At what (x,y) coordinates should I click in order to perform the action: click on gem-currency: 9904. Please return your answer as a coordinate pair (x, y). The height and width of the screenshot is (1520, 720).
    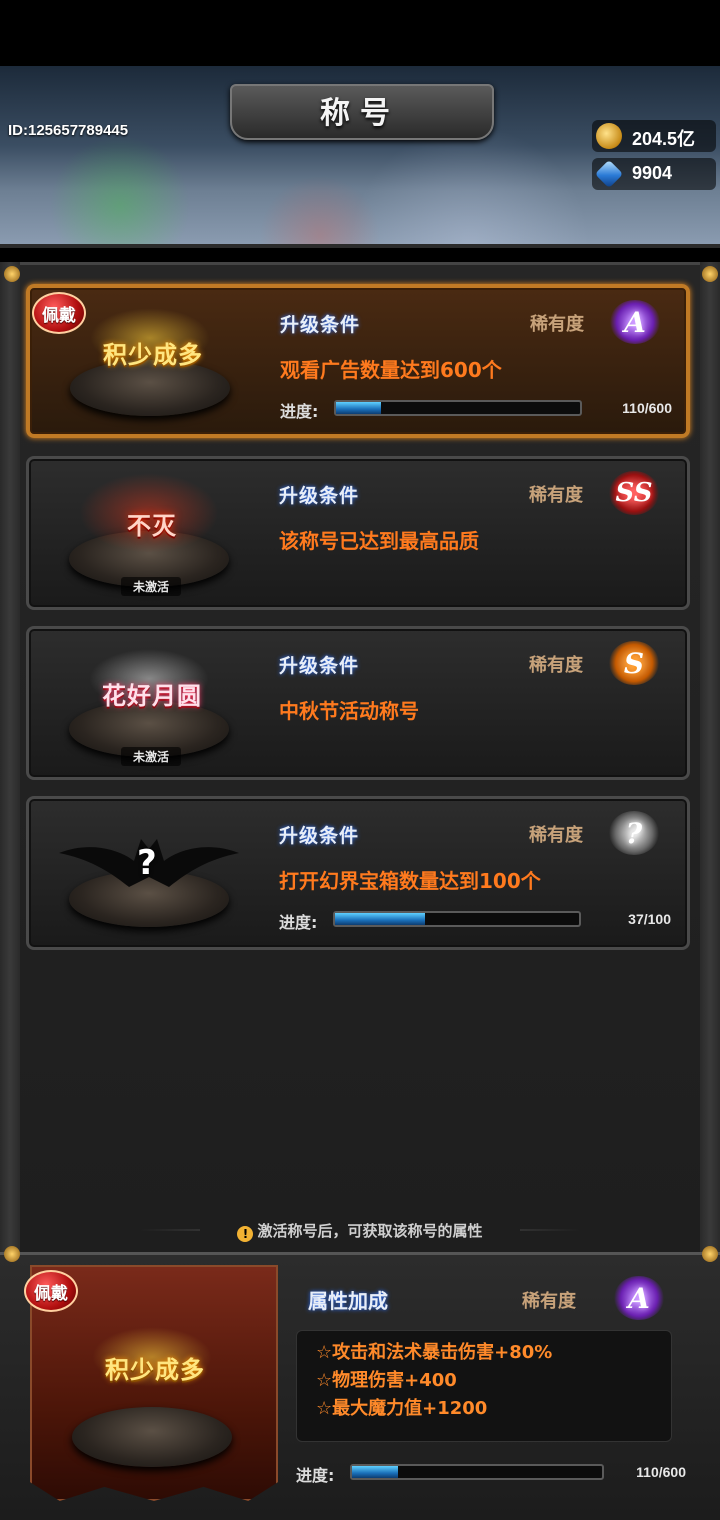
    Looking at the image, I should click on (654, 174).